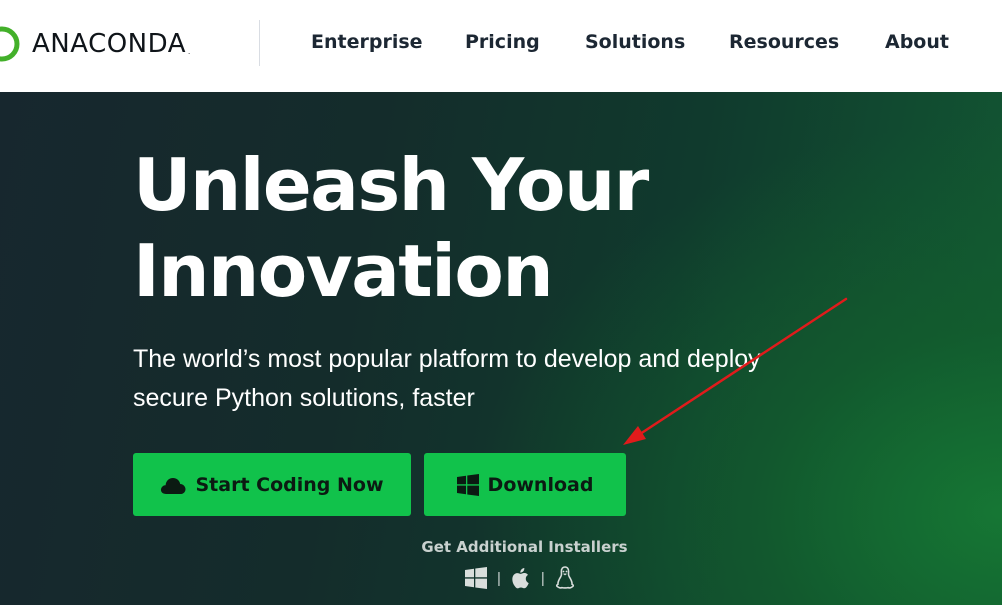 Image resolution: width=1002 pixels, height=605 pixels. I want to click on download-button: Download, so click(525, 484).